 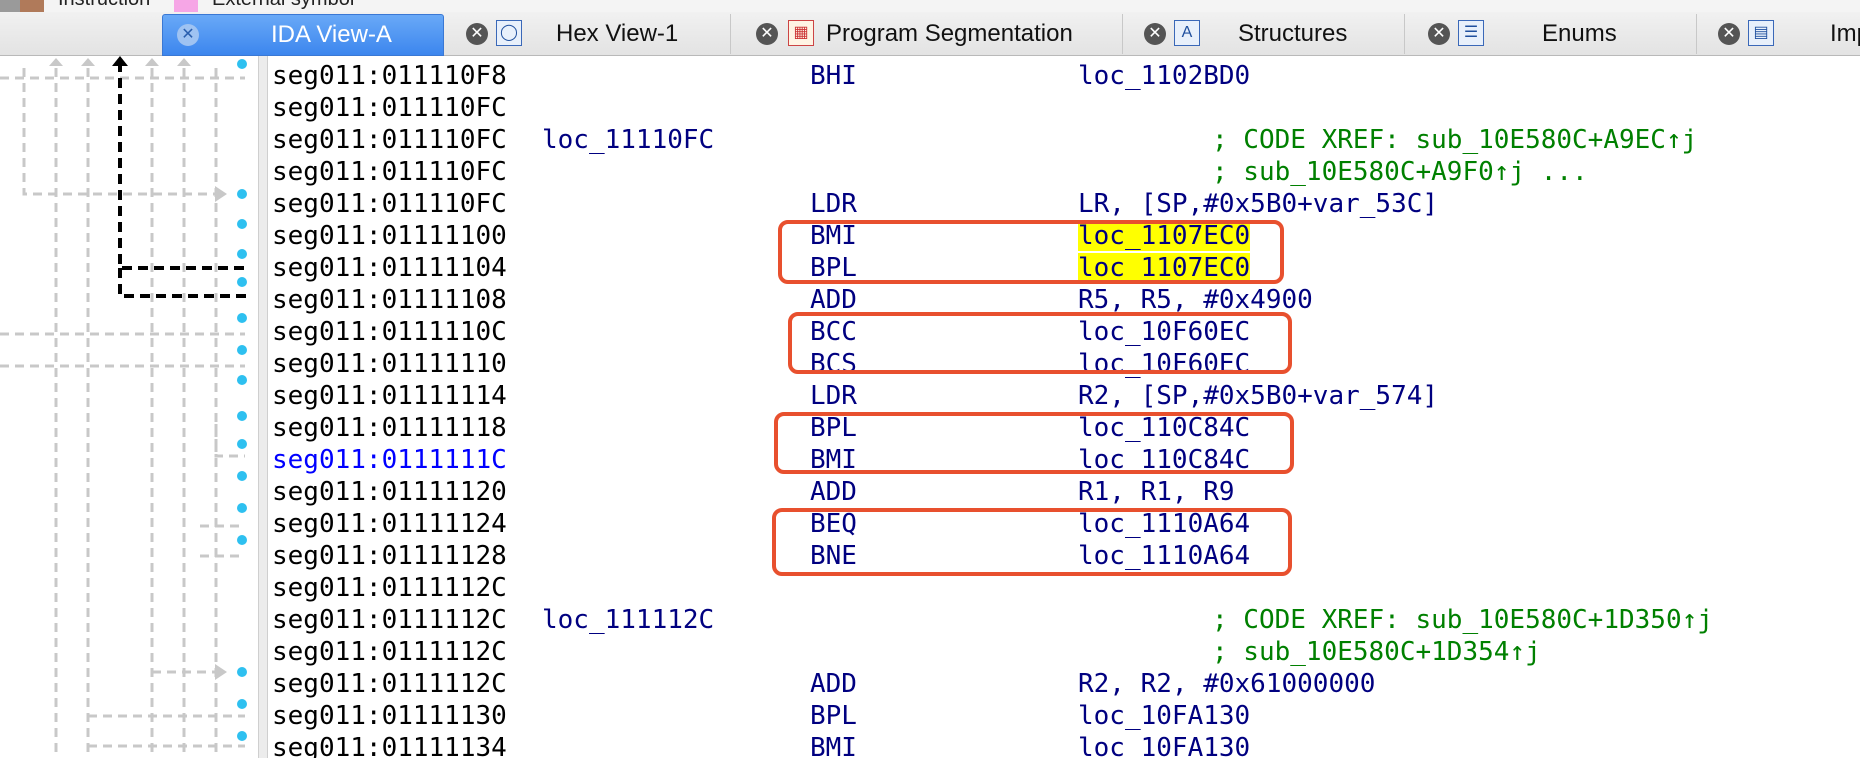 What do you see at coordinates (1783, 34) in the screenshot?
I see `tab-imports: ✕ ▤ Imp` at bounding box center [1783, 34].